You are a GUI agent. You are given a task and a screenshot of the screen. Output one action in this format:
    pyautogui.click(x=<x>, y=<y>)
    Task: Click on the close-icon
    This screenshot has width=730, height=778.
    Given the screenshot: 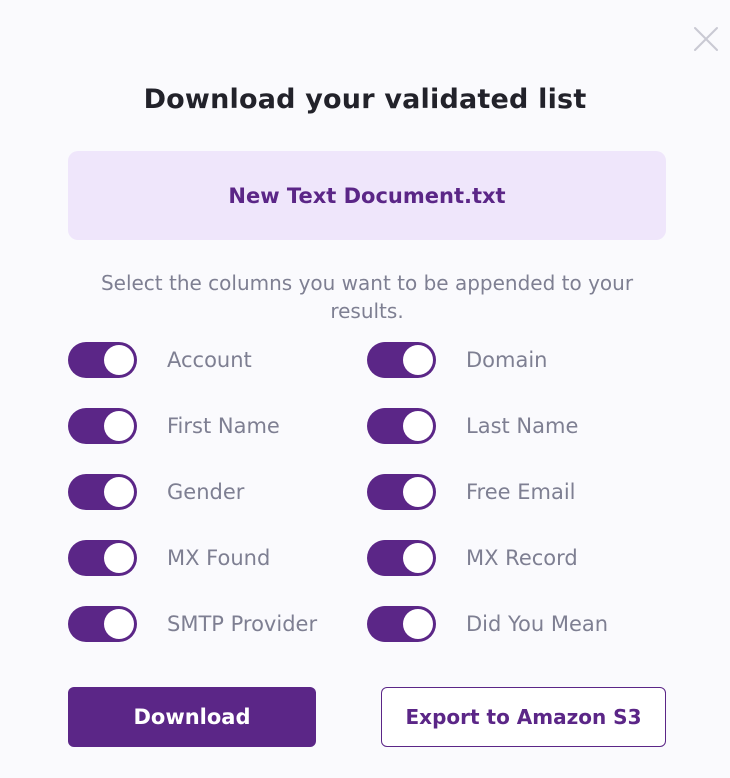 What is the action you would take?
    pyautogui.click(x=706, y=39)
    